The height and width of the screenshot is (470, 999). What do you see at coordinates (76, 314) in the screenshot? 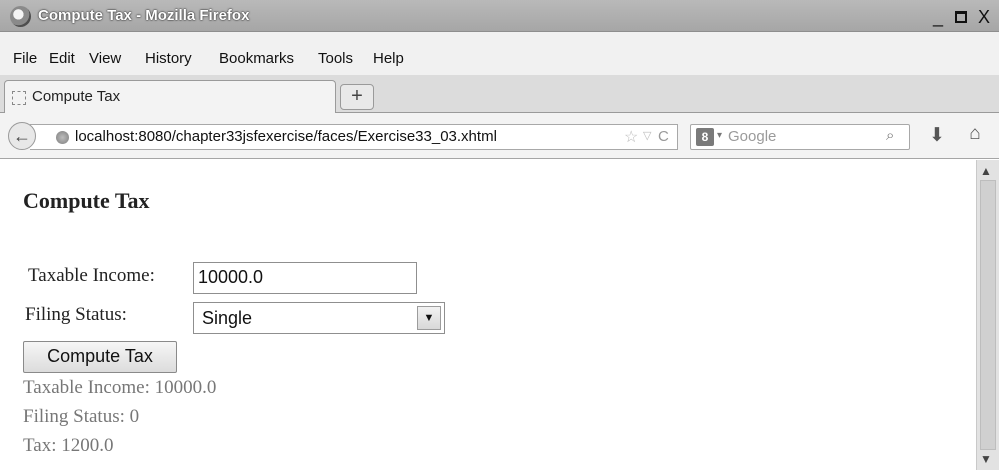
I see `filing-status-label: Filing Status:` at bounding box center [76, 314].